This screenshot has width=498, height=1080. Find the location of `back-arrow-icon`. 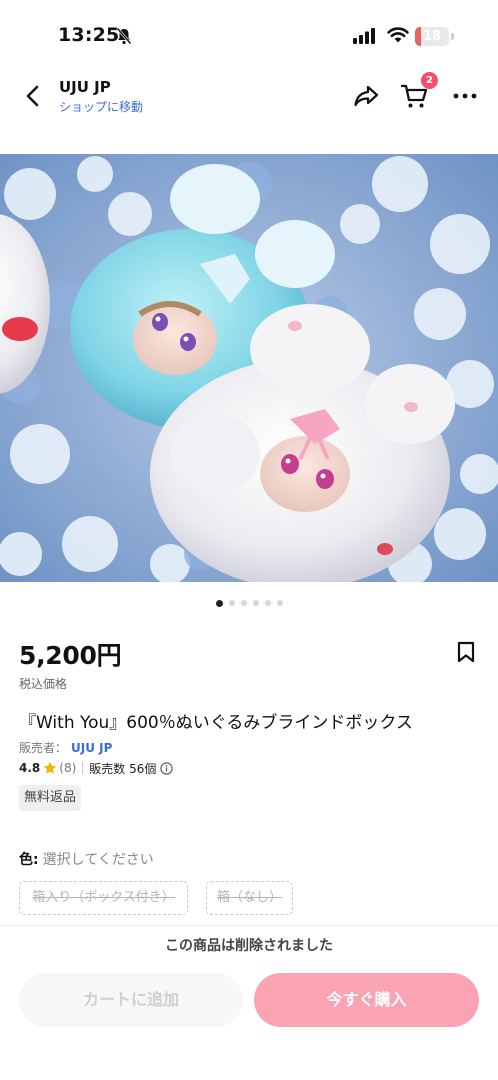

back-arrow-icon is located at coordinates (33, 96).